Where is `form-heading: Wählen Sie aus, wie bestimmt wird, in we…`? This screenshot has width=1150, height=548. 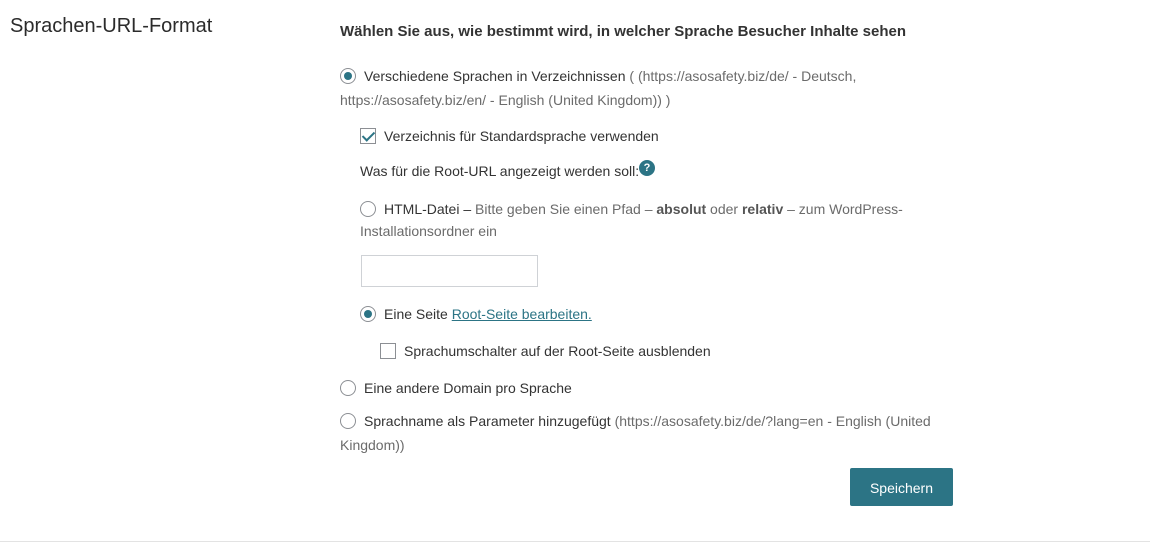
form-heading: Wählen Sie aus, wie bestimmt wird, in we… is located at coordinates (623, 31).